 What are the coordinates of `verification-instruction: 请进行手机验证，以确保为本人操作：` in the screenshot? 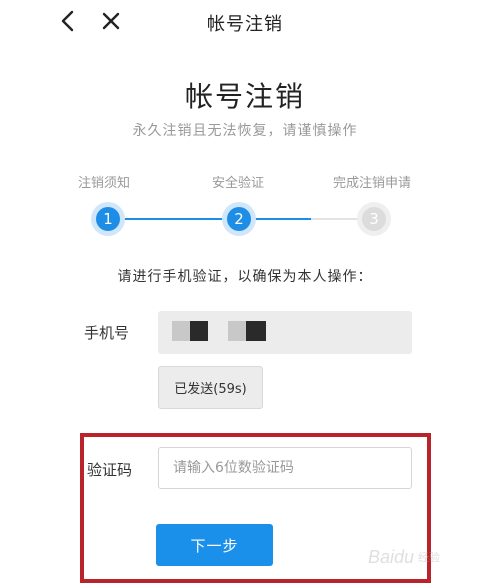 It's located at (245, 277).